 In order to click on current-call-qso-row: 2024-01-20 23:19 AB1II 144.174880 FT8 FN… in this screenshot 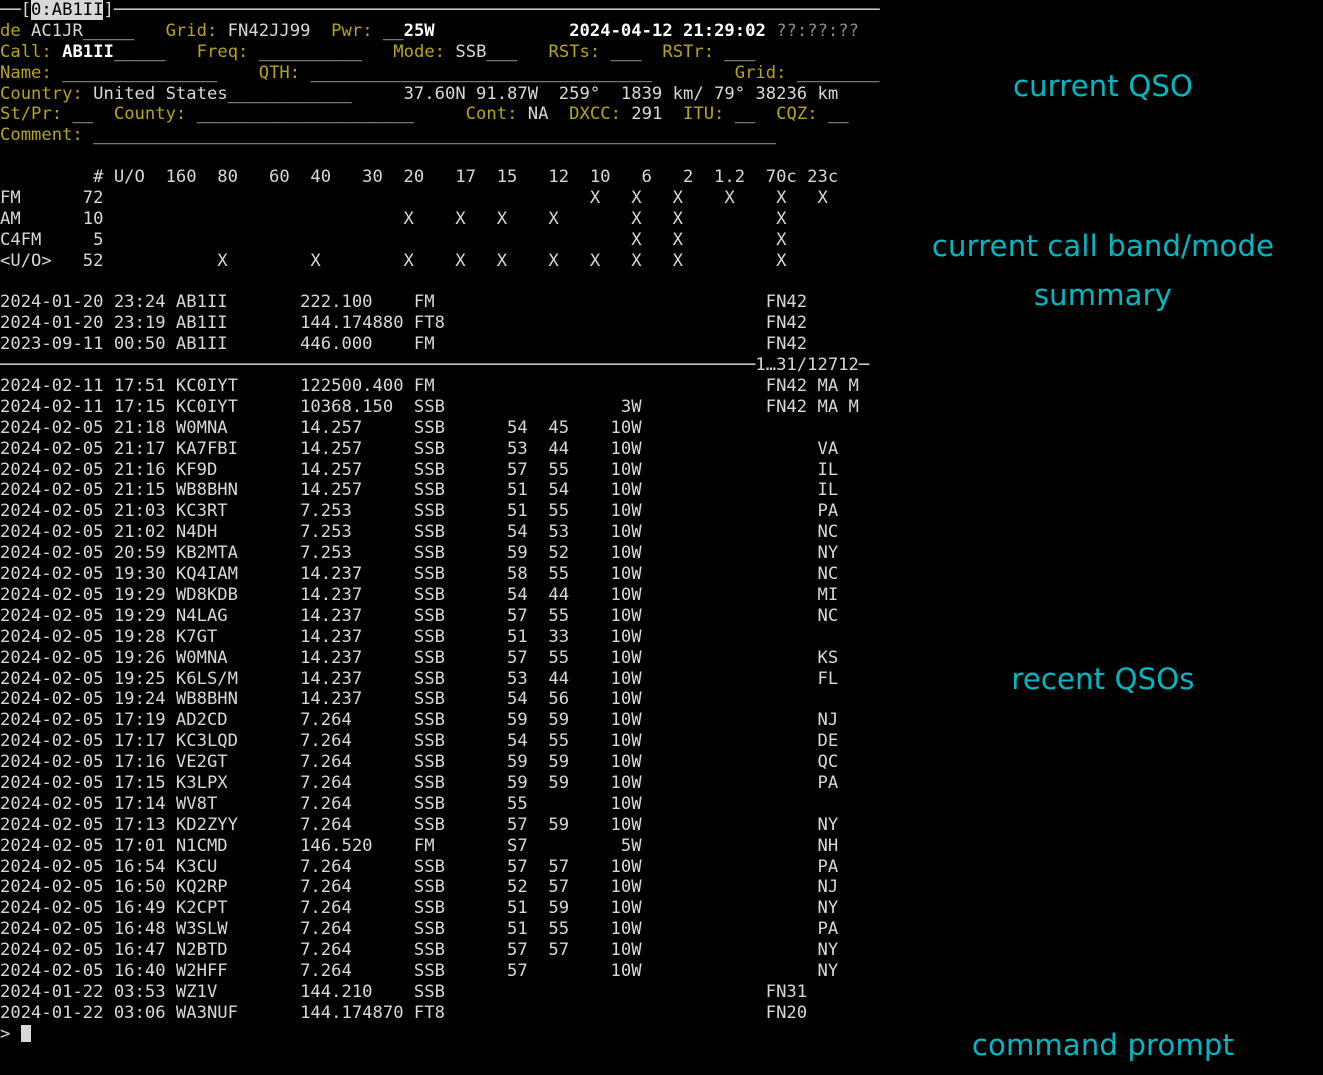, I will do `click(440, 323)`.